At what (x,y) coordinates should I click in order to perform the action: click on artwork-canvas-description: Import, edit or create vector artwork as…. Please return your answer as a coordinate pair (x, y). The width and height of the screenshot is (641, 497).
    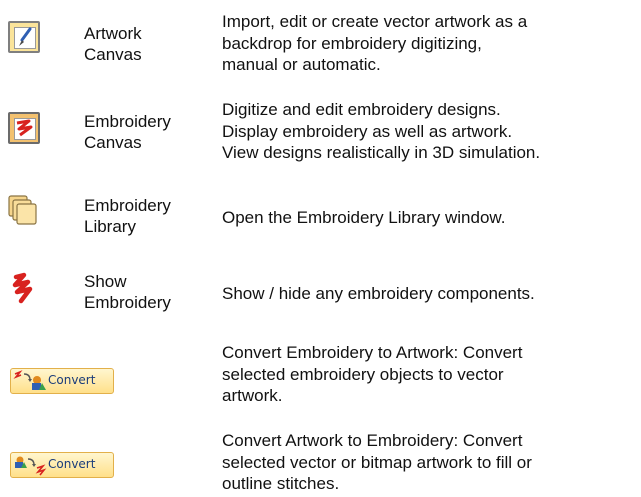
    Looking at the image, I should click on (375, 43).